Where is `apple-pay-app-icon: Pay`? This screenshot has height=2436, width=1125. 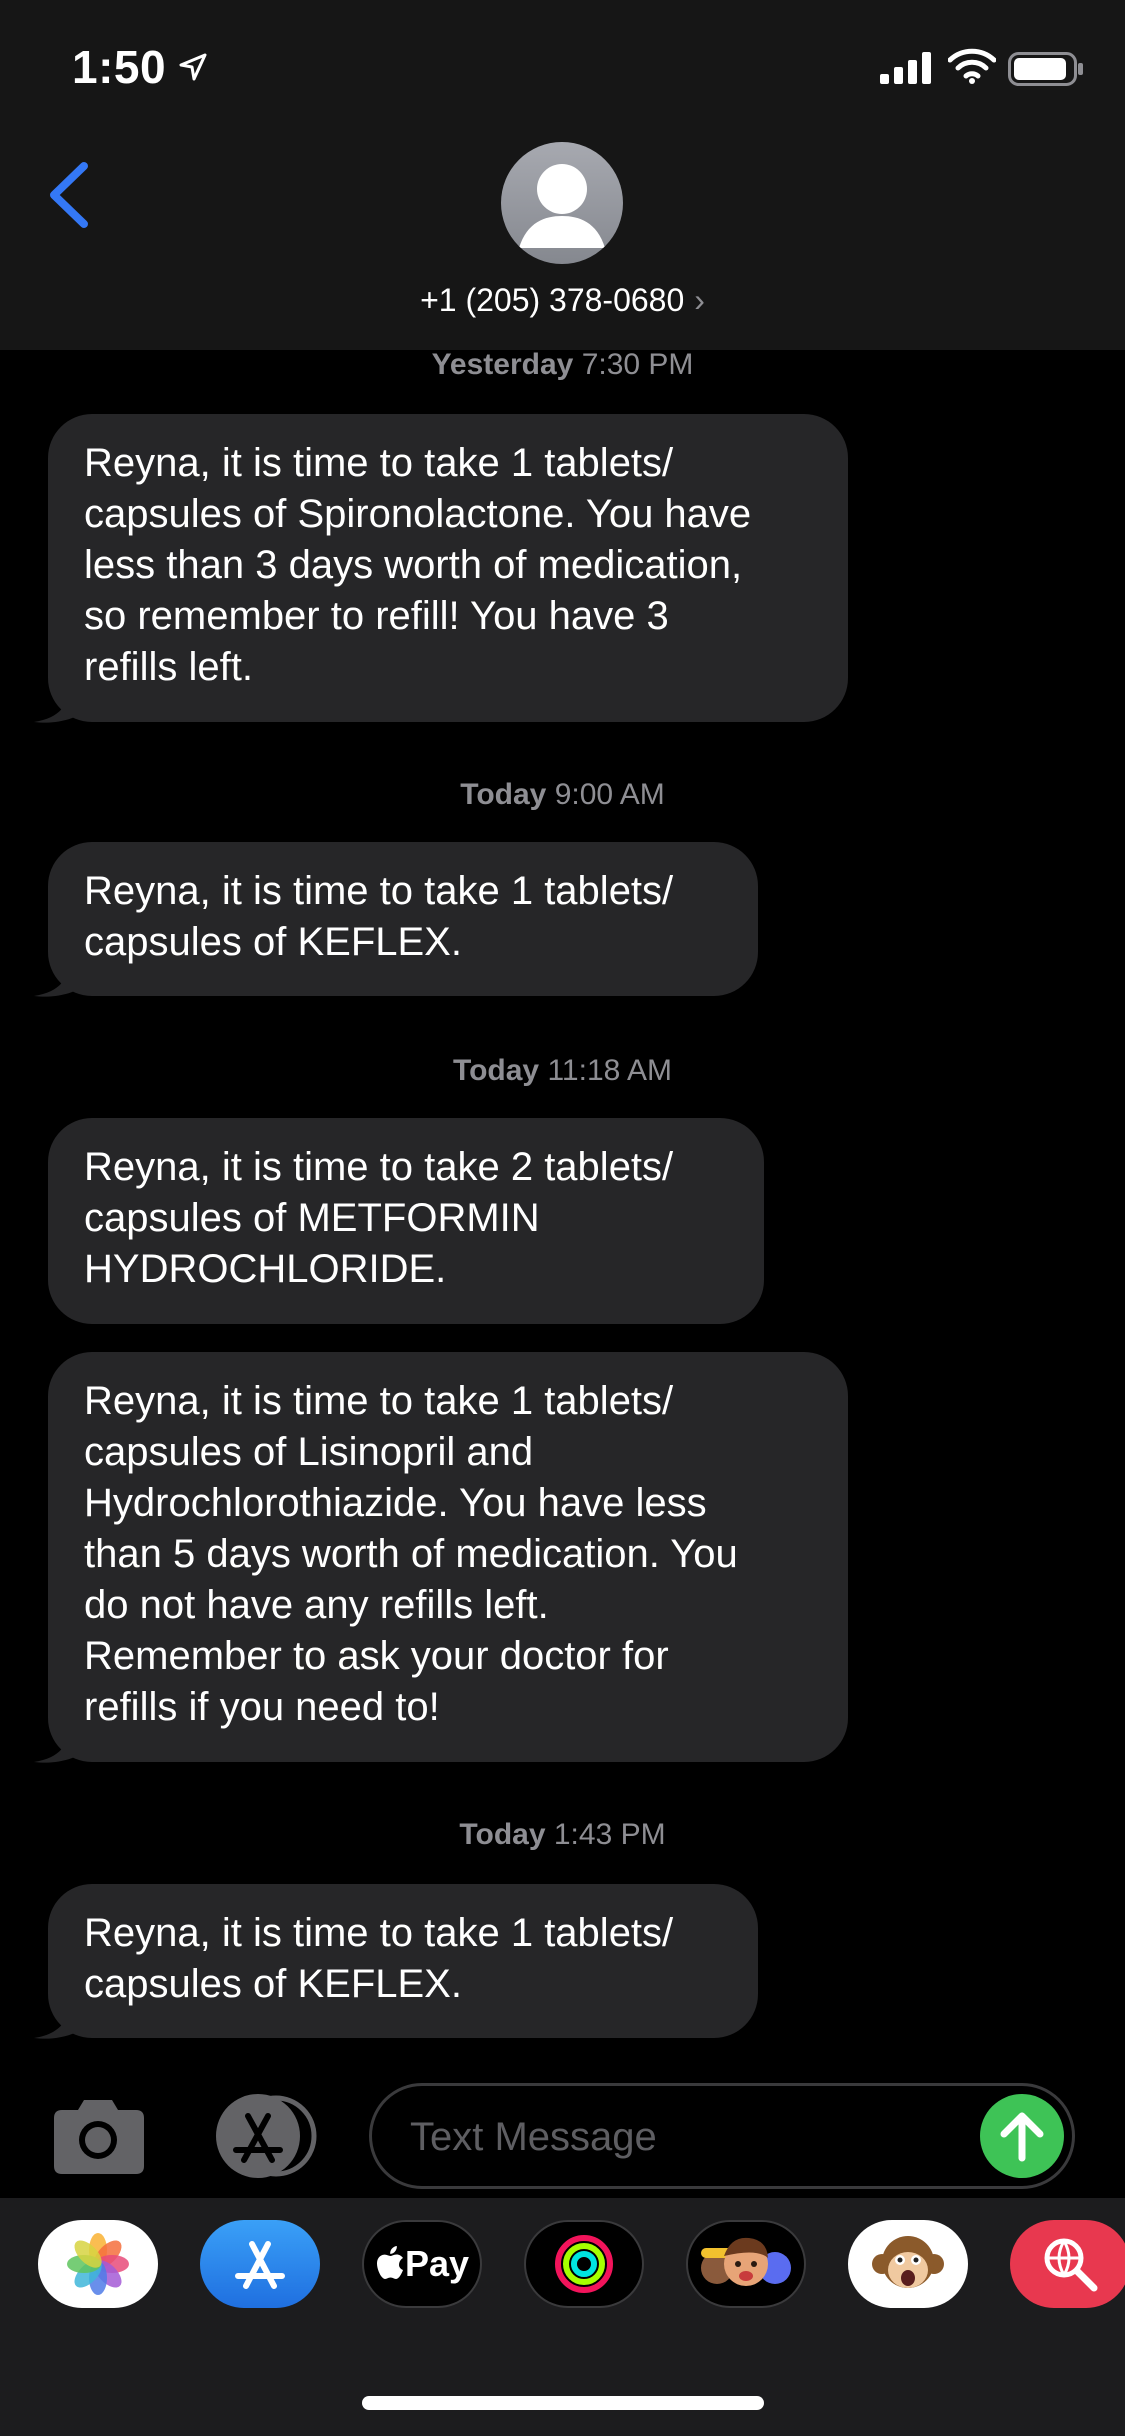 apple-pay-app-icon: Pay is located at coordinates (422, 2264).